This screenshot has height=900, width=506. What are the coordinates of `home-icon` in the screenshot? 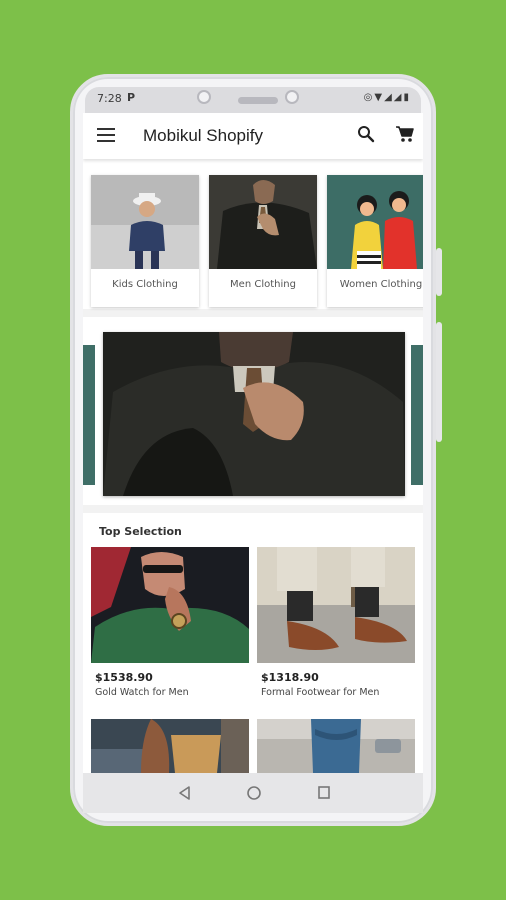 It's located at (254, 793).